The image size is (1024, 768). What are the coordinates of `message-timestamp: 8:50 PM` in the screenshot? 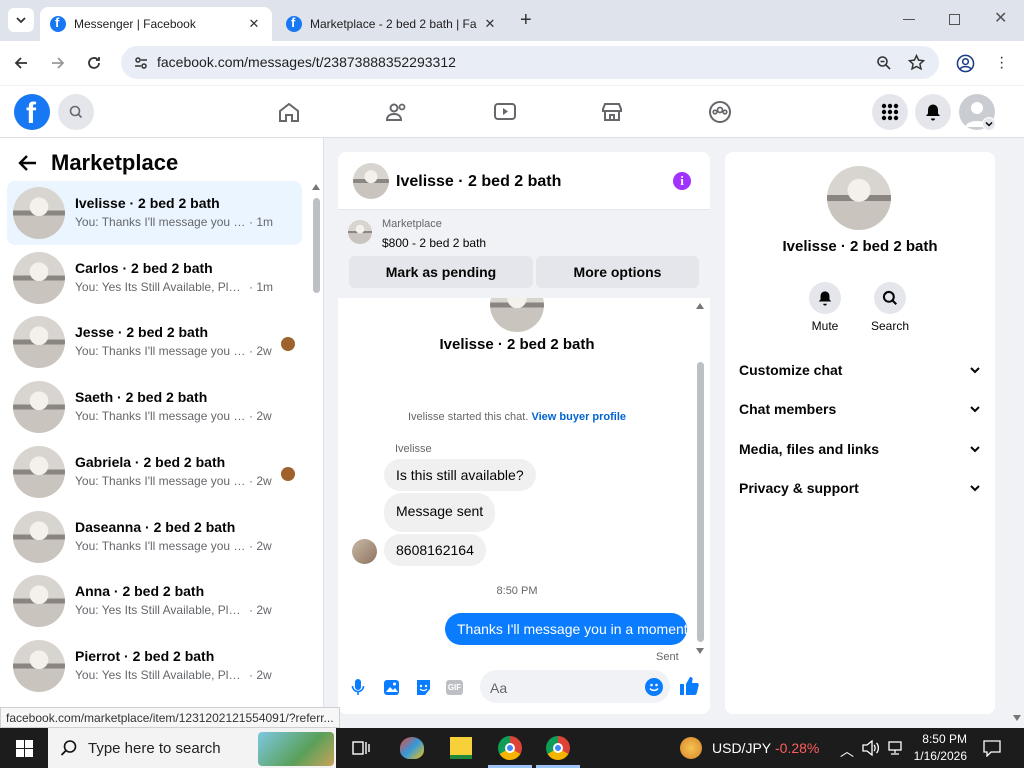 It's located at (517, 591).